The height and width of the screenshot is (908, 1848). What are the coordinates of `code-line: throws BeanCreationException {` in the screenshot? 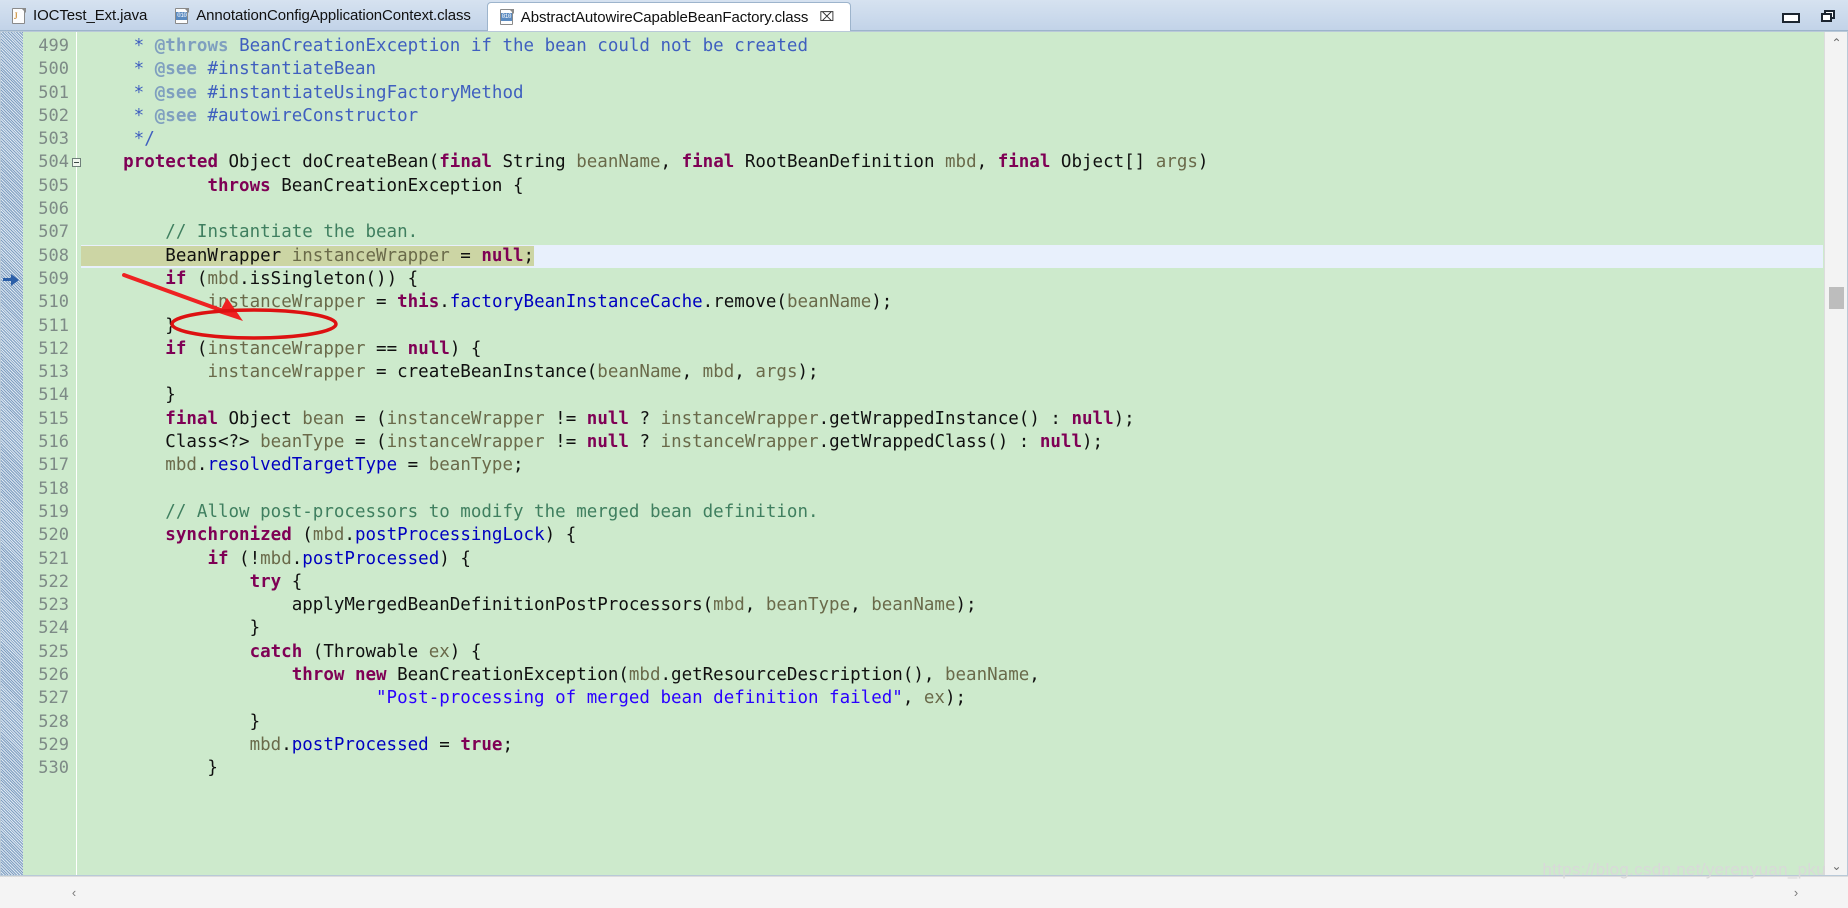 It's located at (952, 186).